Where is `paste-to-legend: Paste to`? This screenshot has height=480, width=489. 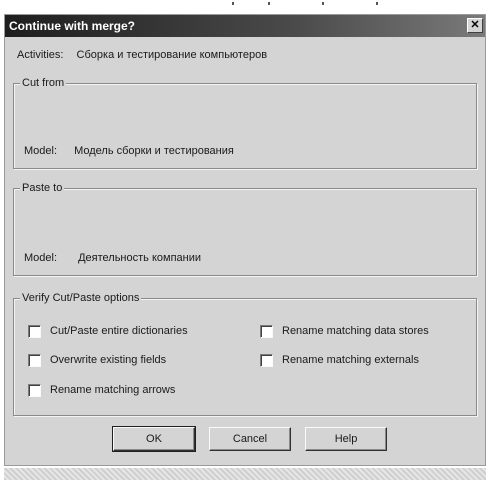 paste-to-legend: Paste to is located at coordinates (42, 188).